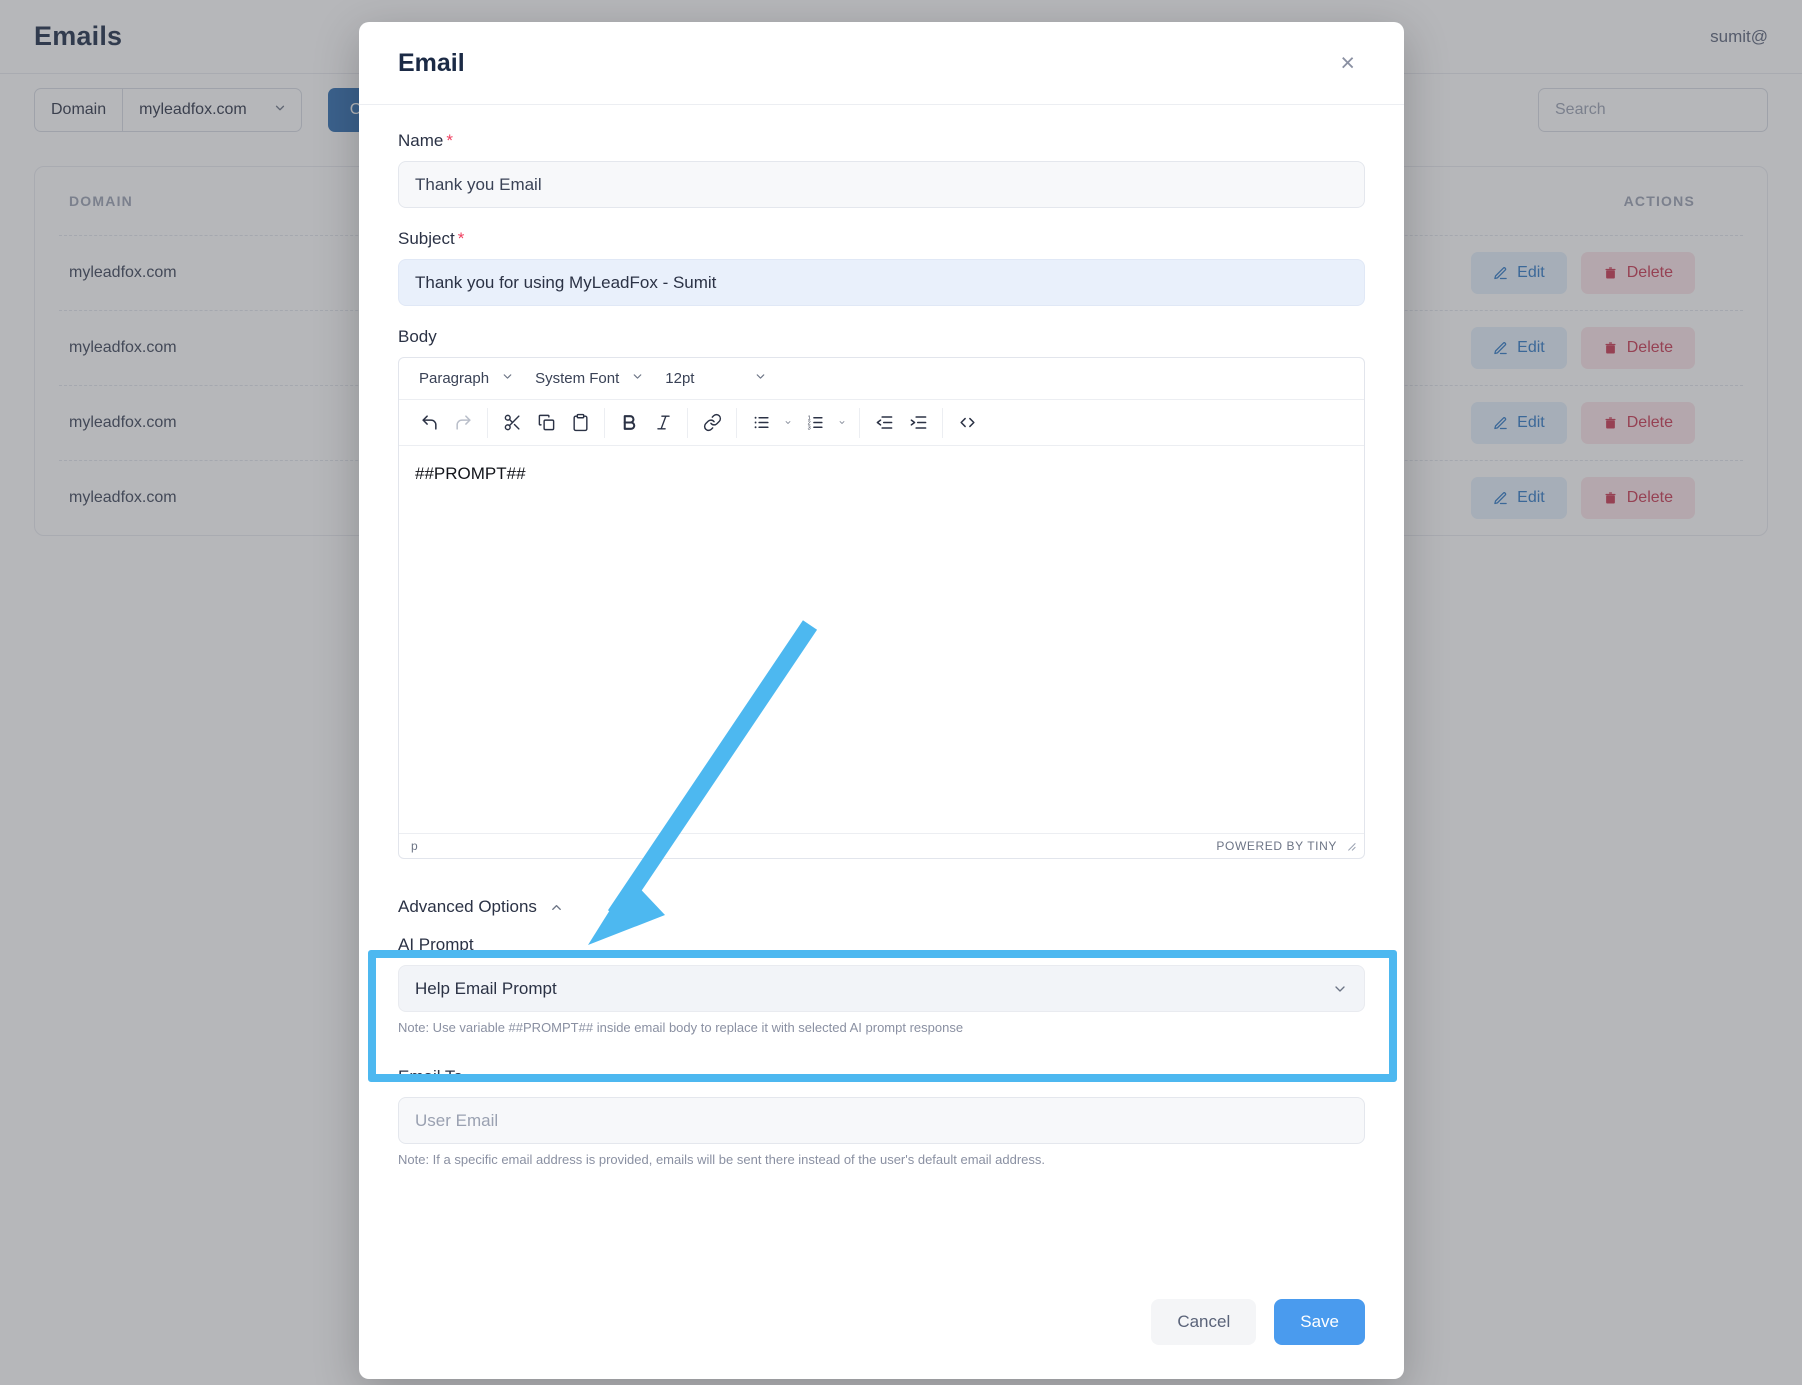 The width and height of the screenshot is (1802, 1385). I want to click on source-group, so click(967, 423).